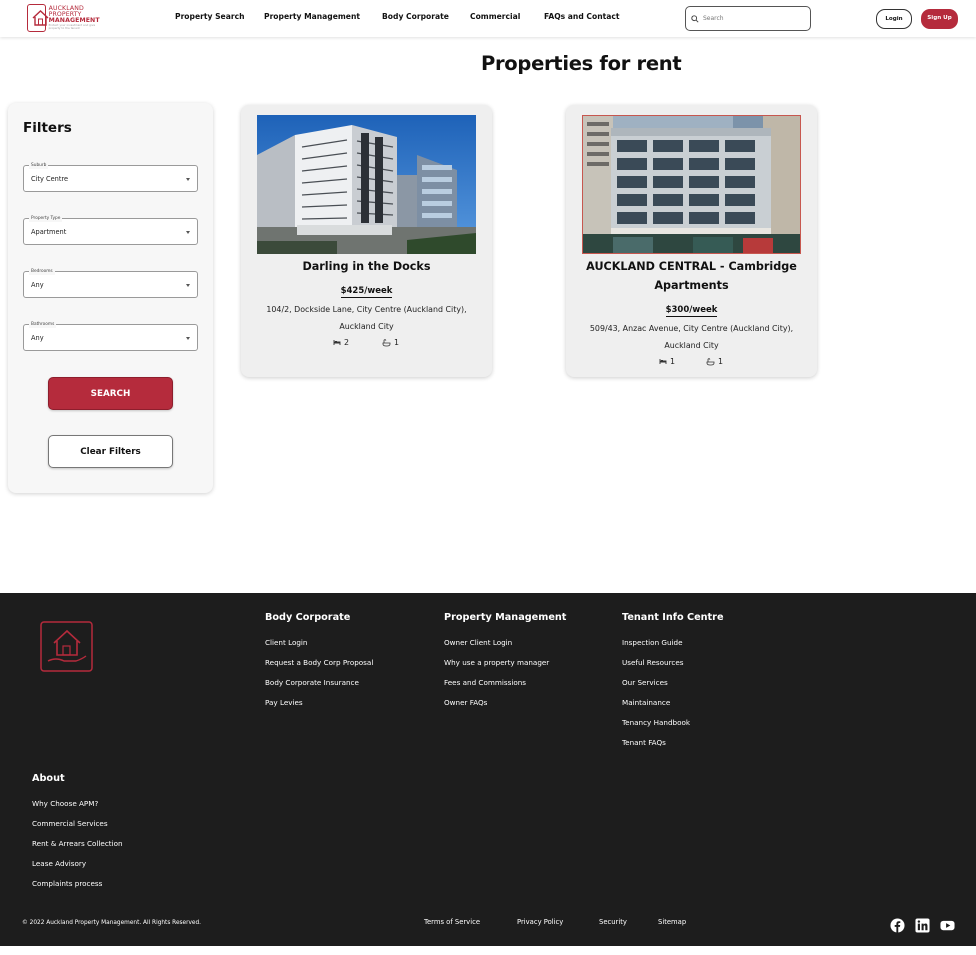 The height and width of the screenshot is (955, 976). I want to click on bedrooms-select: Bedrooms Any, so click(110, 283).